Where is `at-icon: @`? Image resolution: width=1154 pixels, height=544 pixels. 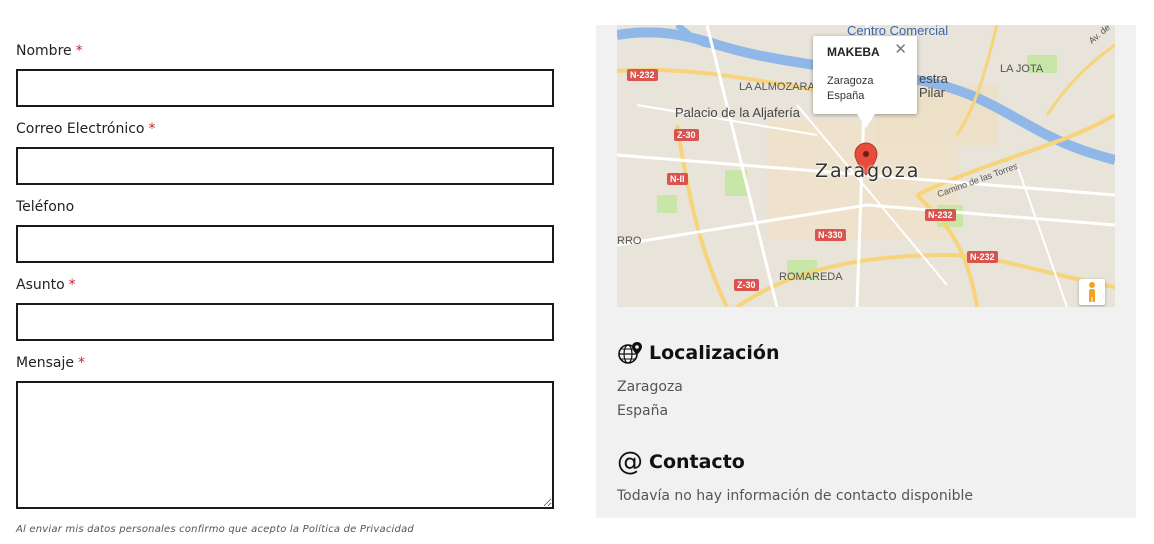 at-icon: @ is located at coordinates (630, 462).